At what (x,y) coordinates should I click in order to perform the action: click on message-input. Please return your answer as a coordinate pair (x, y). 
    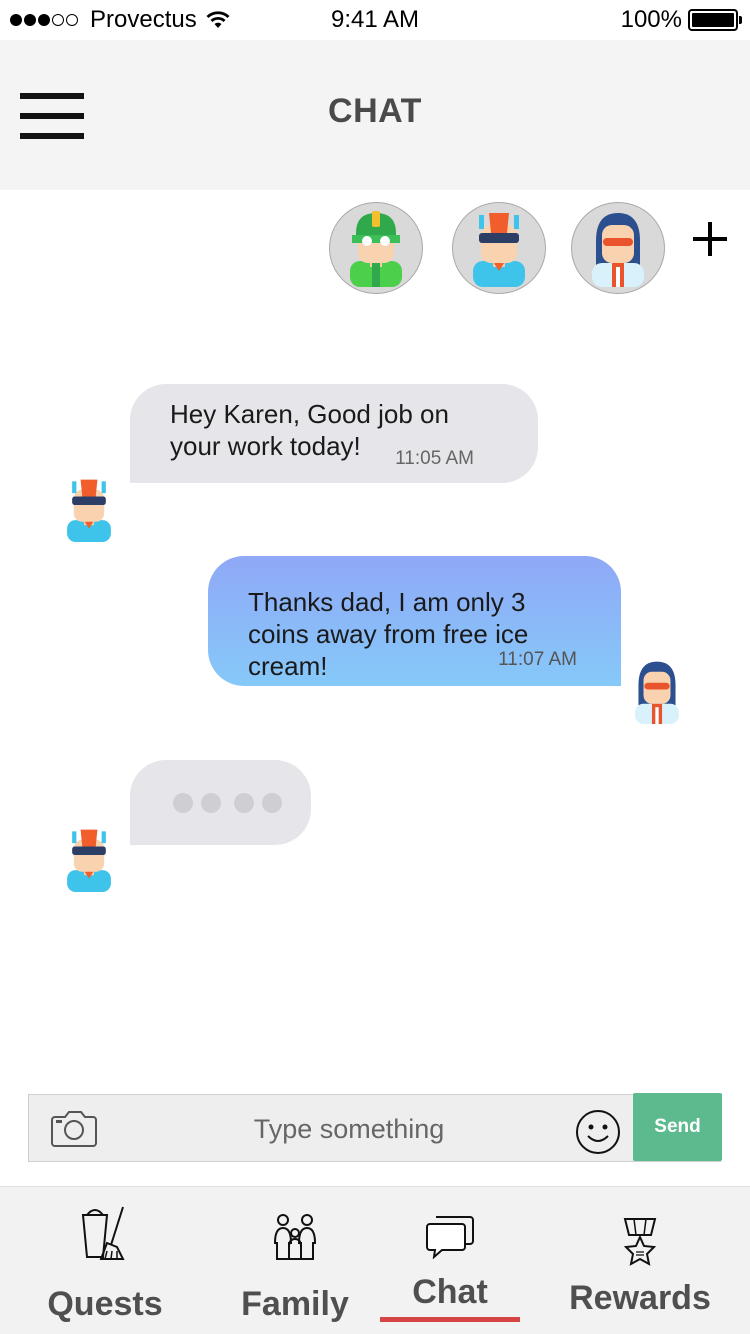
    Looking at the image, I should click on (349, 1129).